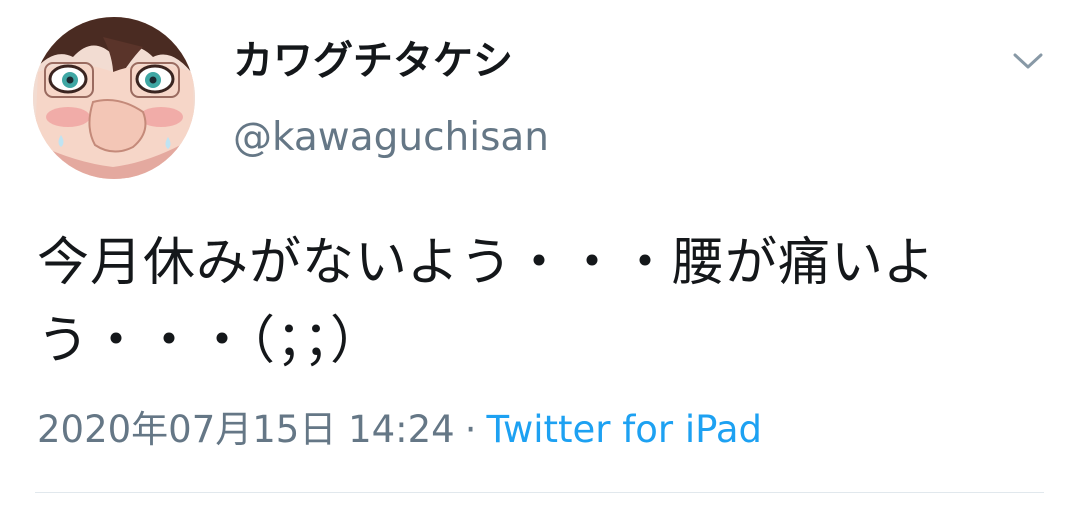 This screenshot has height=522, width=1079. What do you see at coordinates (624, 429) in the screenshot?
I see `source-link: Twitter for iPad` at bounding box center [624, 429].